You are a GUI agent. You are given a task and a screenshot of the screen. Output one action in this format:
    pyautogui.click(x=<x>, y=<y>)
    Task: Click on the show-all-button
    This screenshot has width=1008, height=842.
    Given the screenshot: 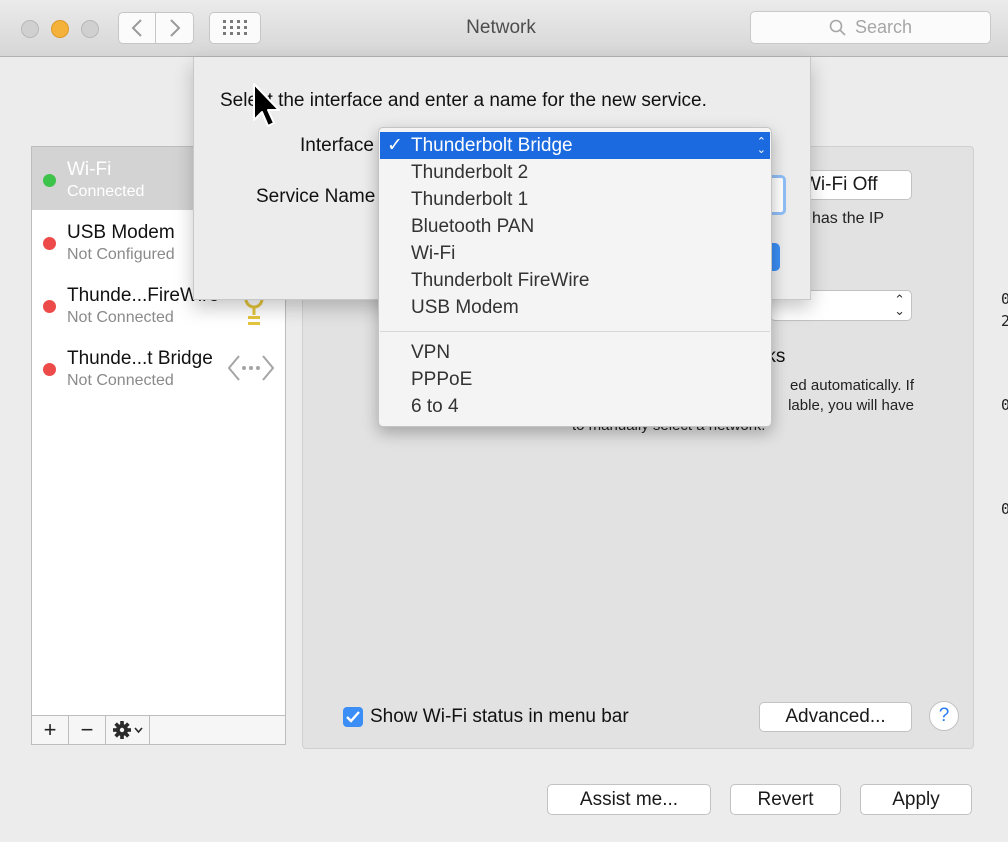 What is the action you would take?
    pyautogui.click(x=235, y=28)
    